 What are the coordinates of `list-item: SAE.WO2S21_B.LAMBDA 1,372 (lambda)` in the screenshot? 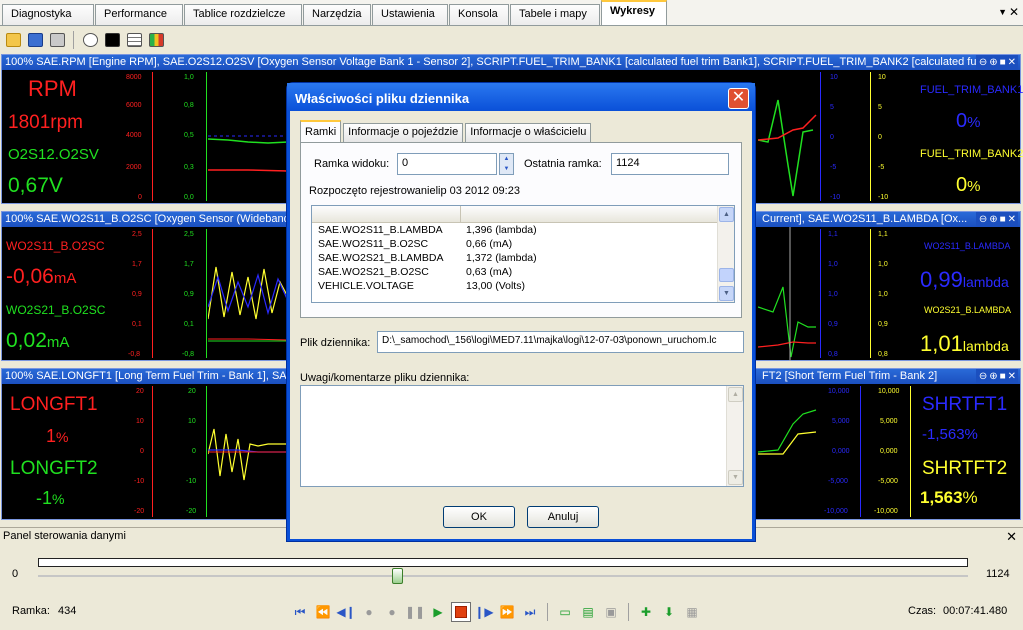 It's located at (523, 258).